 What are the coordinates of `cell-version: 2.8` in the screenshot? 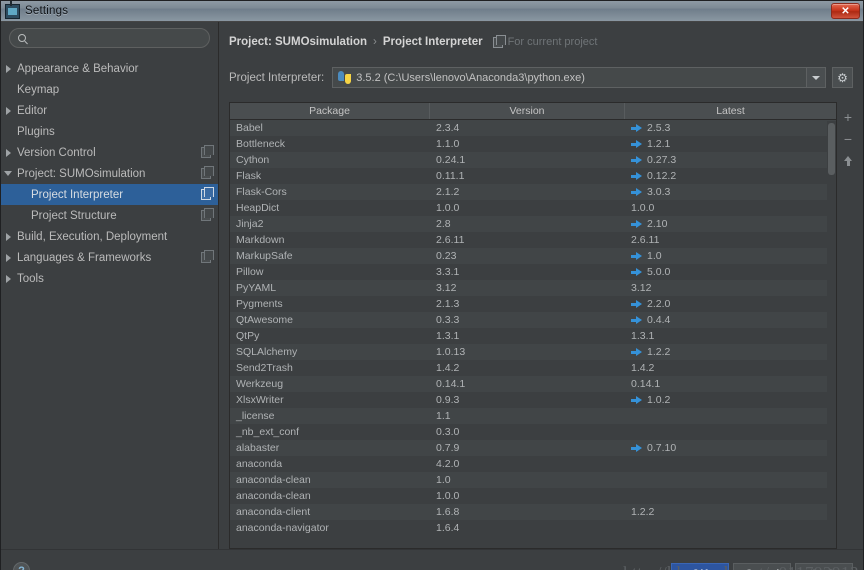 It's located at (443, 224).